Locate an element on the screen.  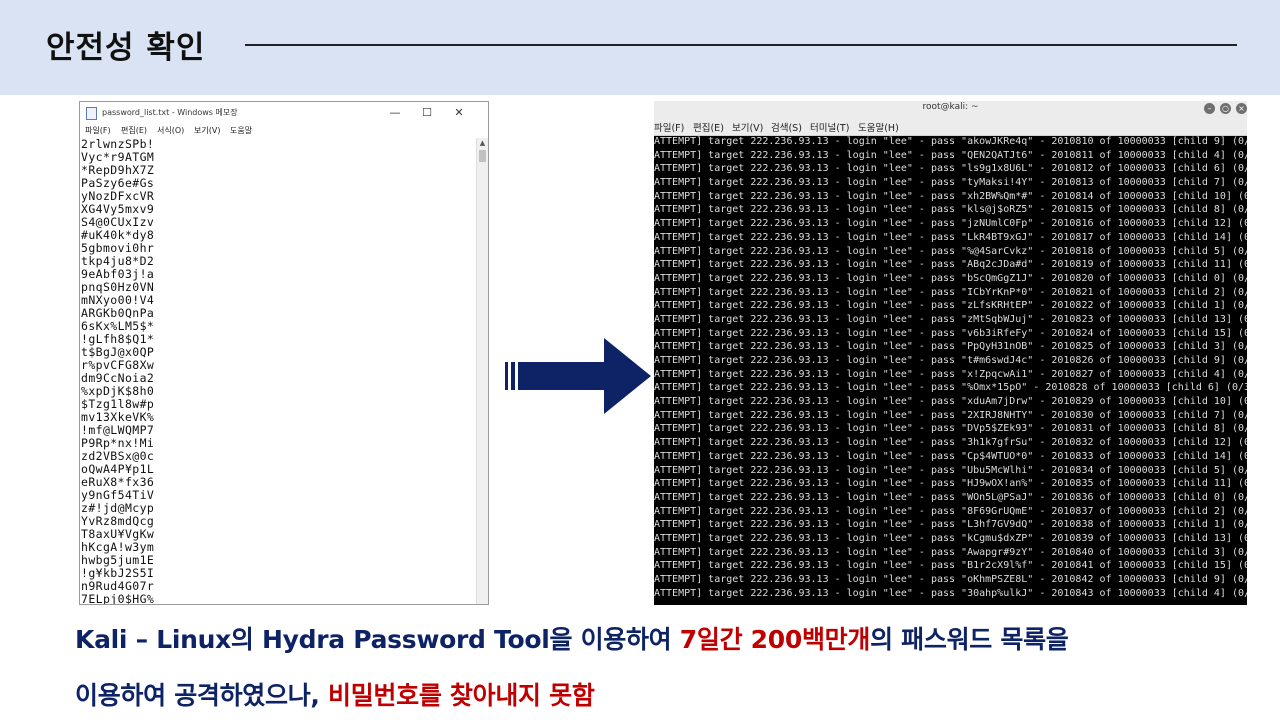
scrollbar-thumb is located at coordinates (482, 156).